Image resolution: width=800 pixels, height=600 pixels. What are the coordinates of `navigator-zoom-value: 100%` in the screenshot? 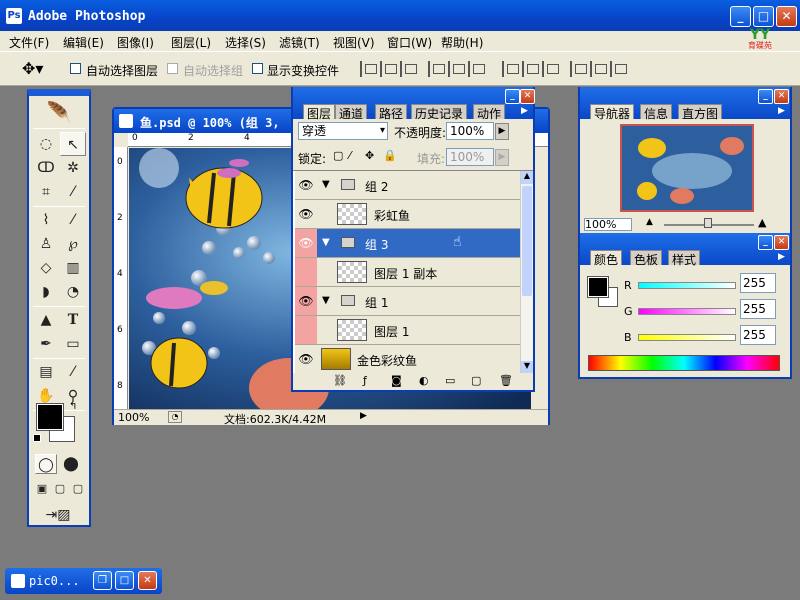 It's located at (608, 224).